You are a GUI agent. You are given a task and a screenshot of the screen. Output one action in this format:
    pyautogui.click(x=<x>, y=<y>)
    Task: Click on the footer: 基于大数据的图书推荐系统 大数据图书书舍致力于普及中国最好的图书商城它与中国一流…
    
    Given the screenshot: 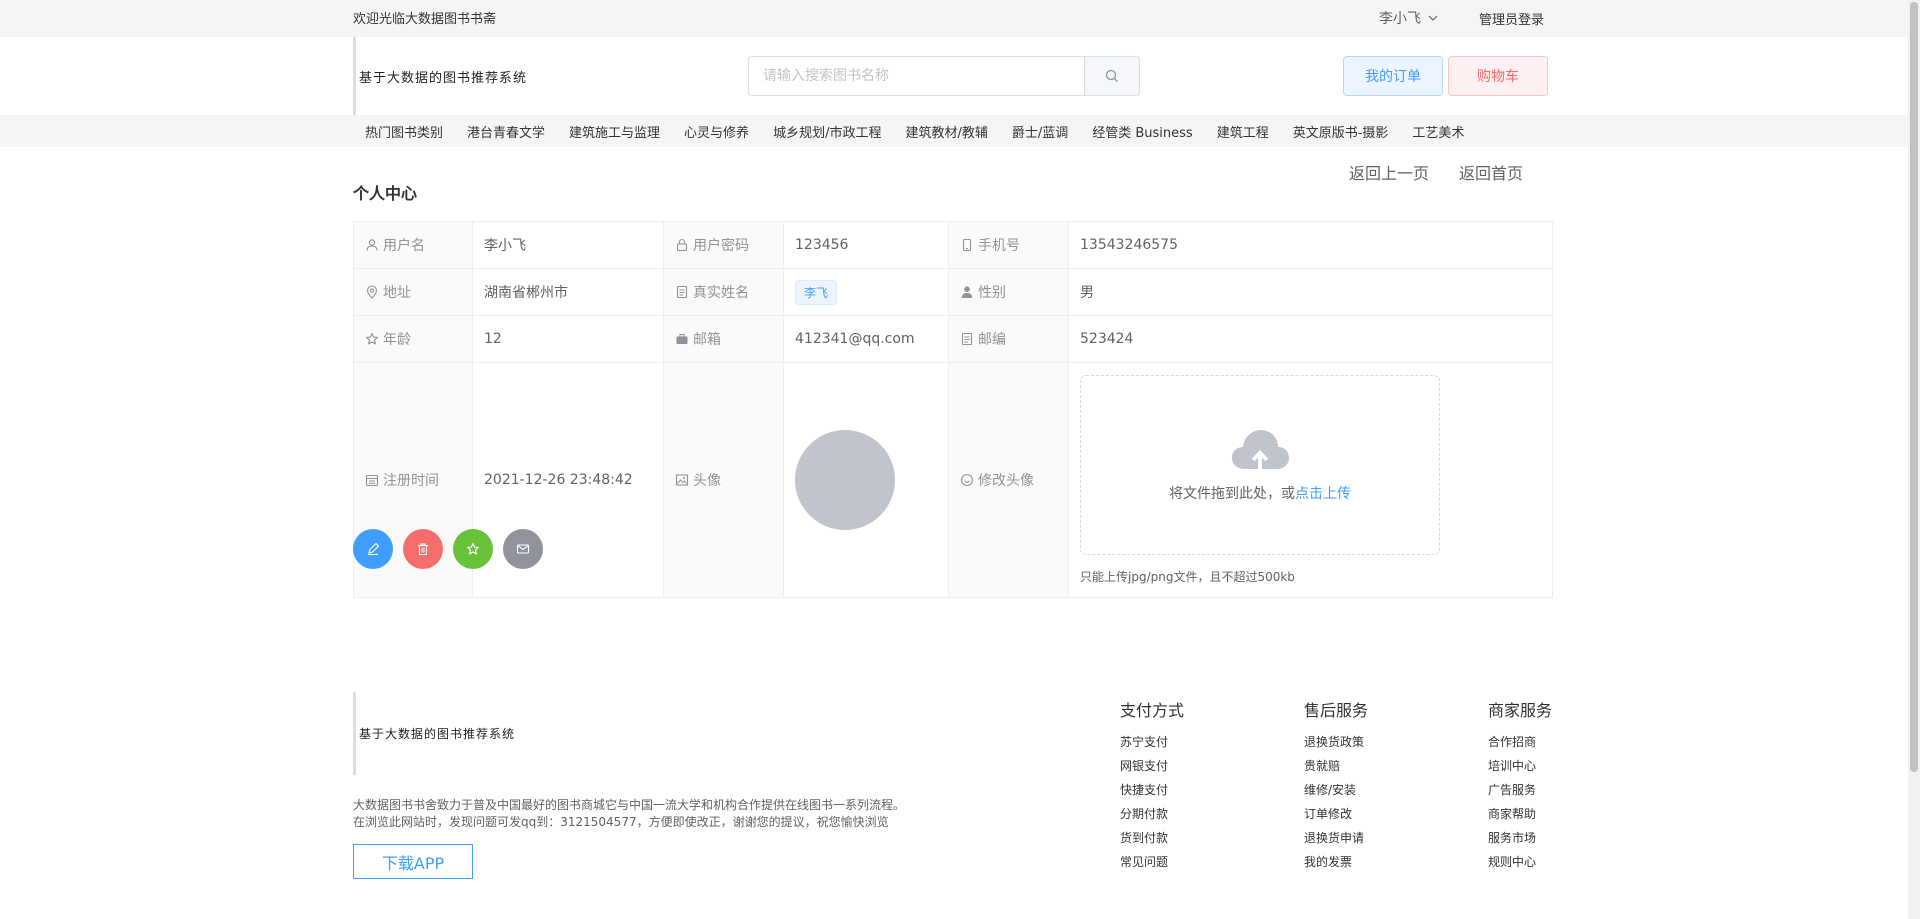 What is the action you would take?
    pyautogui.click(x=953, y=792)
    